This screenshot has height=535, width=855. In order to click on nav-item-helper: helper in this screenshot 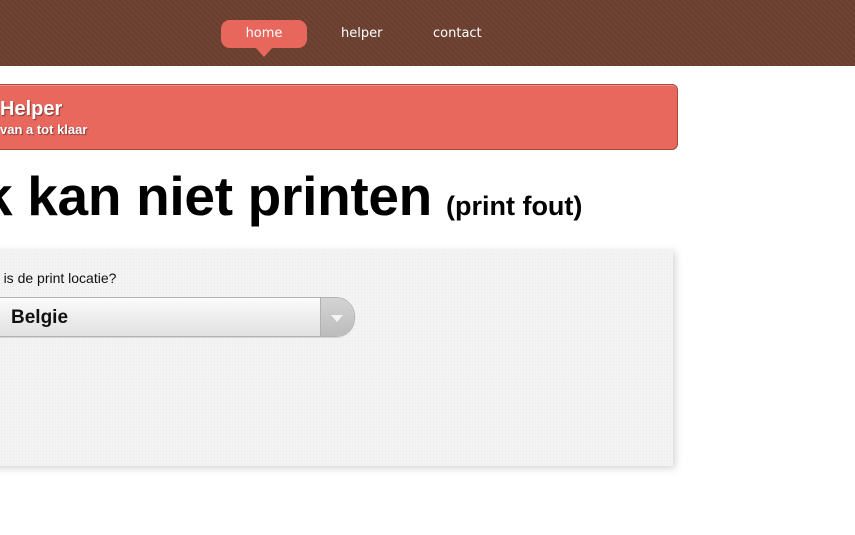, I will do `click(361, 34)`.